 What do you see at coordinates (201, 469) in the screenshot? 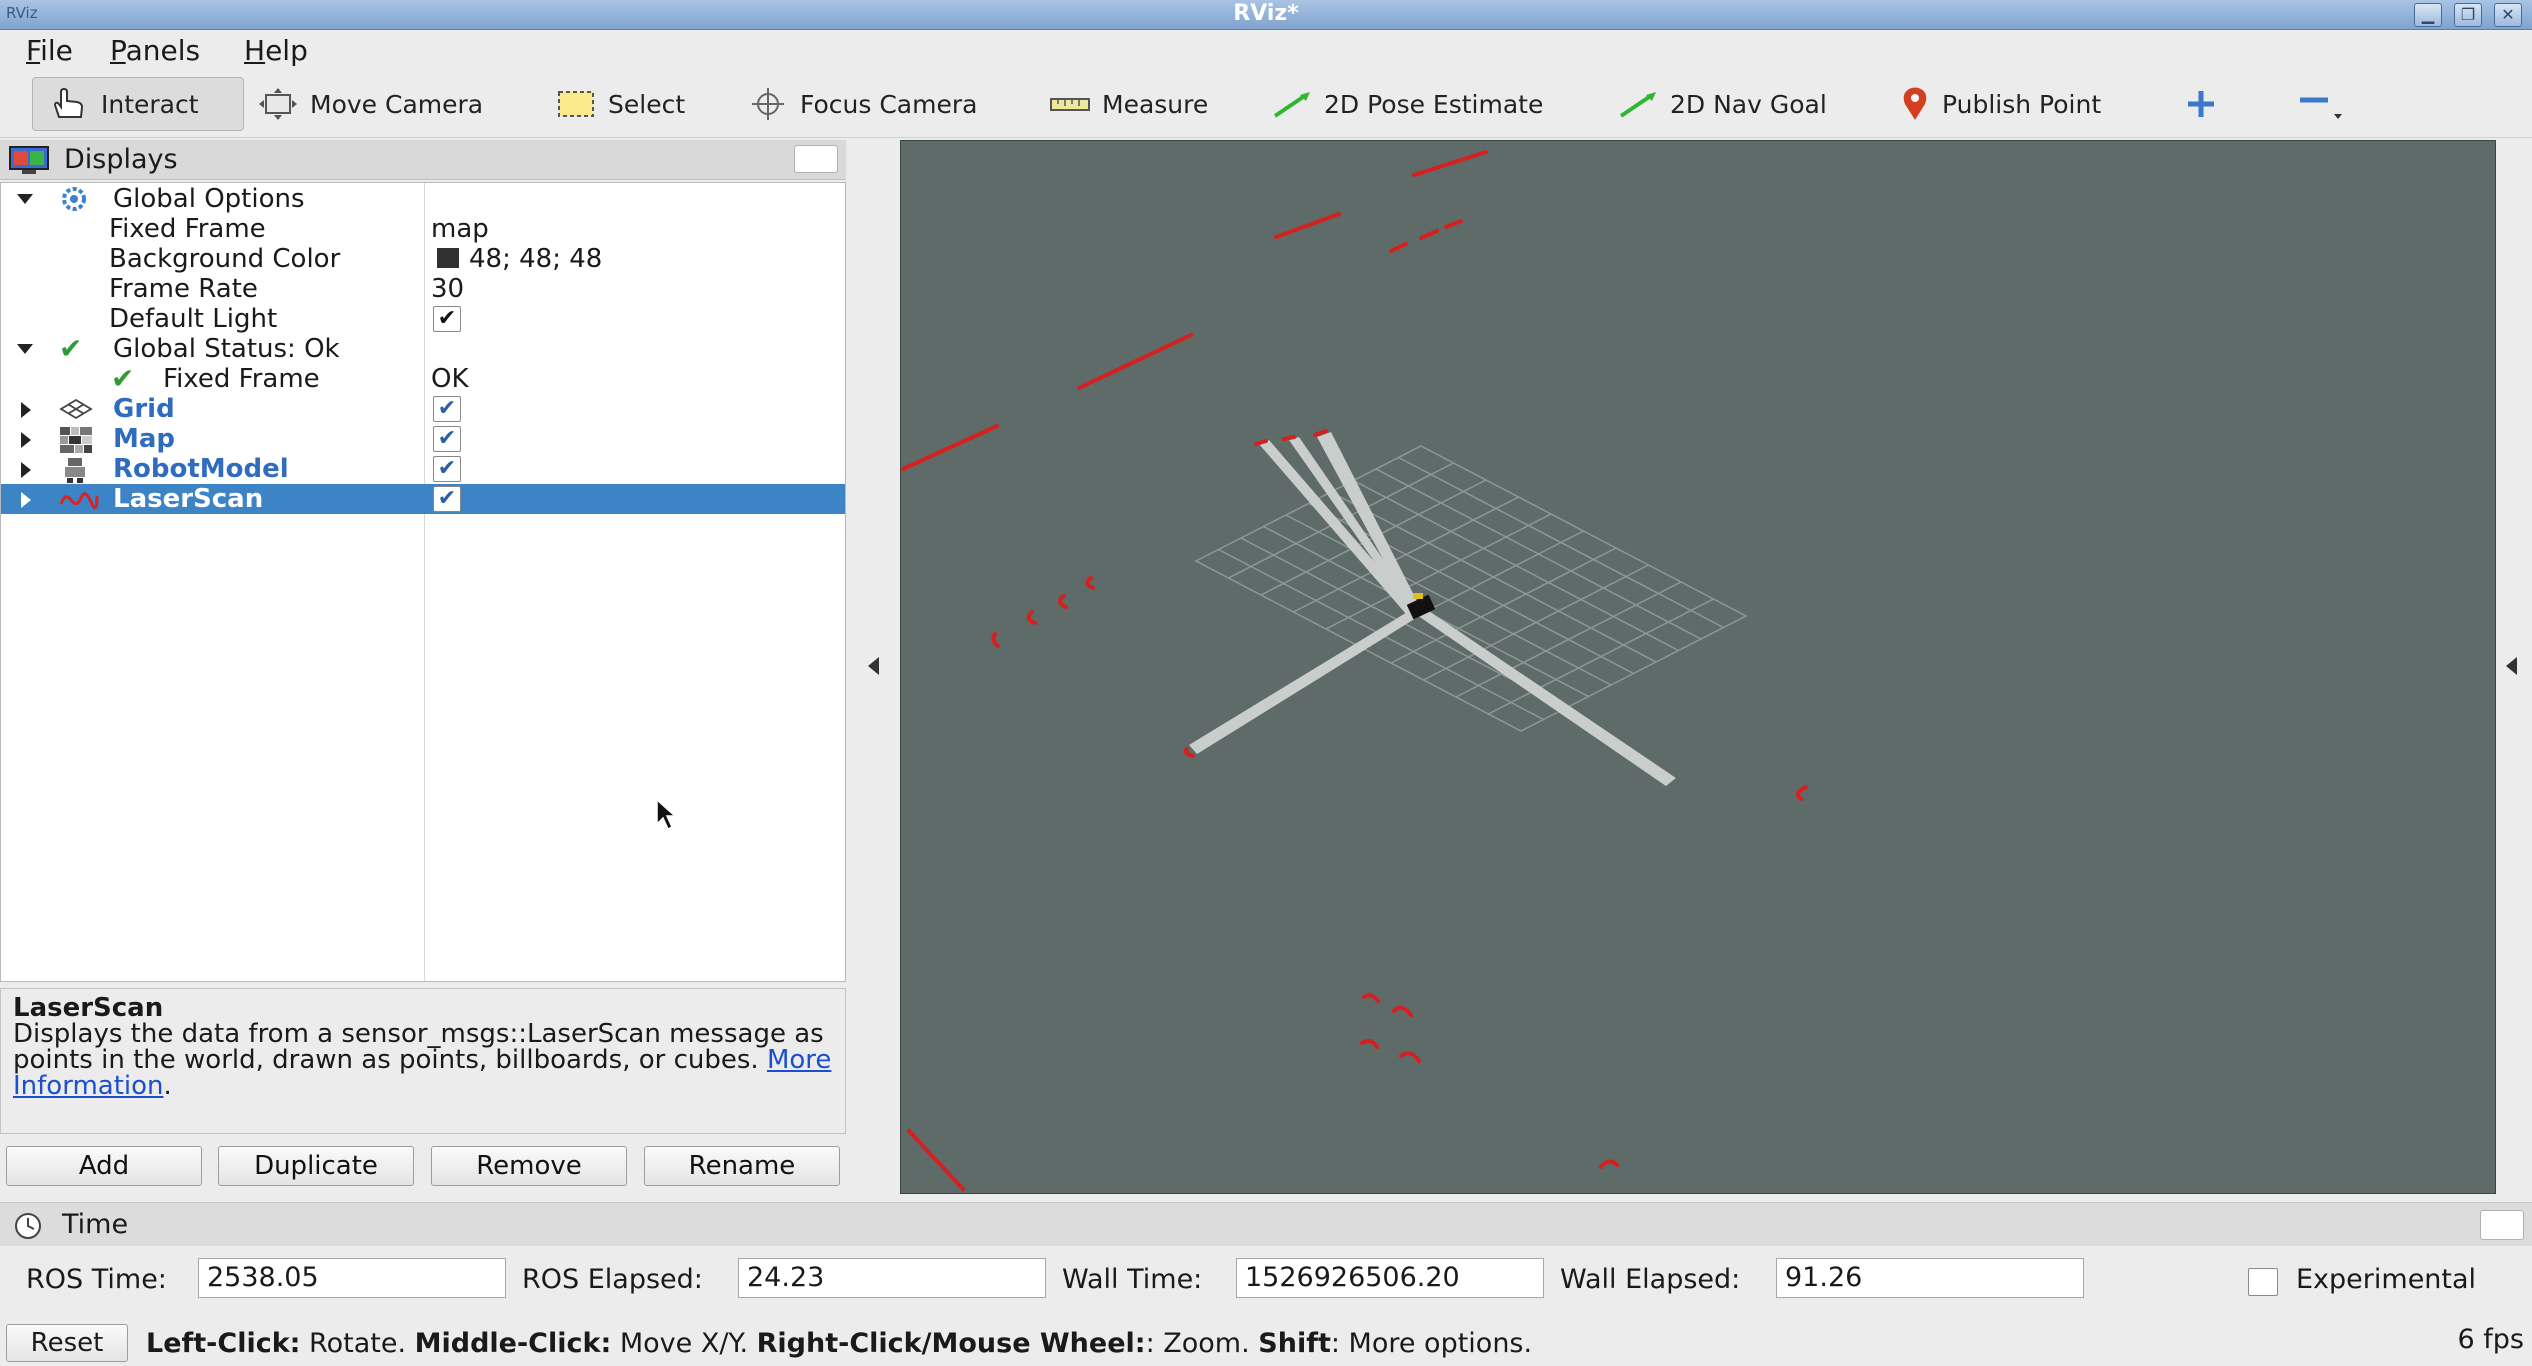
I see `robotmodel-label: RobotModel` at bounding box center [201, 469].